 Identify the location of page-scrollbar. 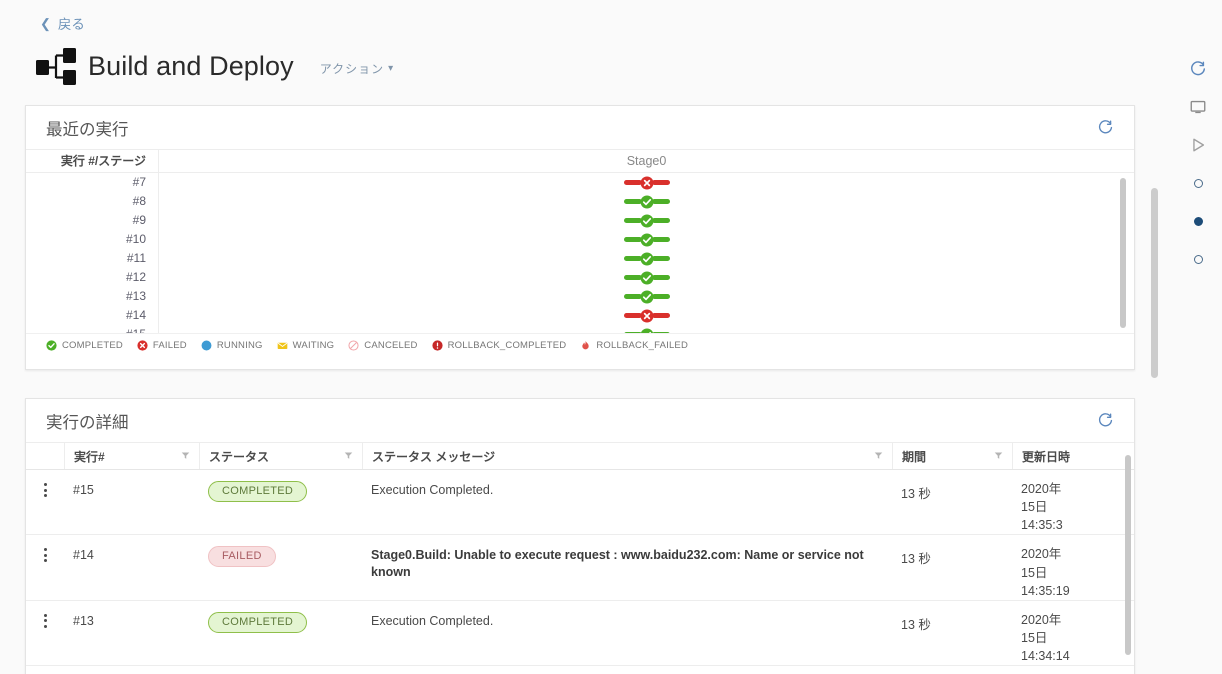
(1154, 283).